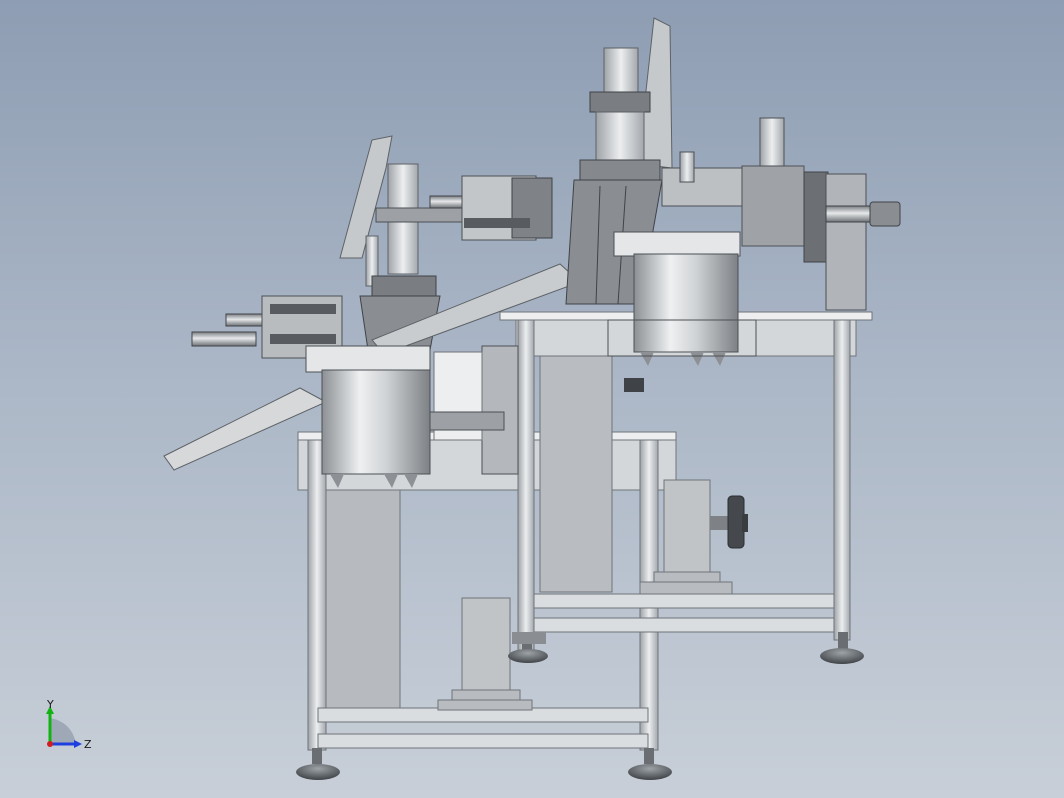  I want to click on right-horizontal-cylinder, so click(863, 214).